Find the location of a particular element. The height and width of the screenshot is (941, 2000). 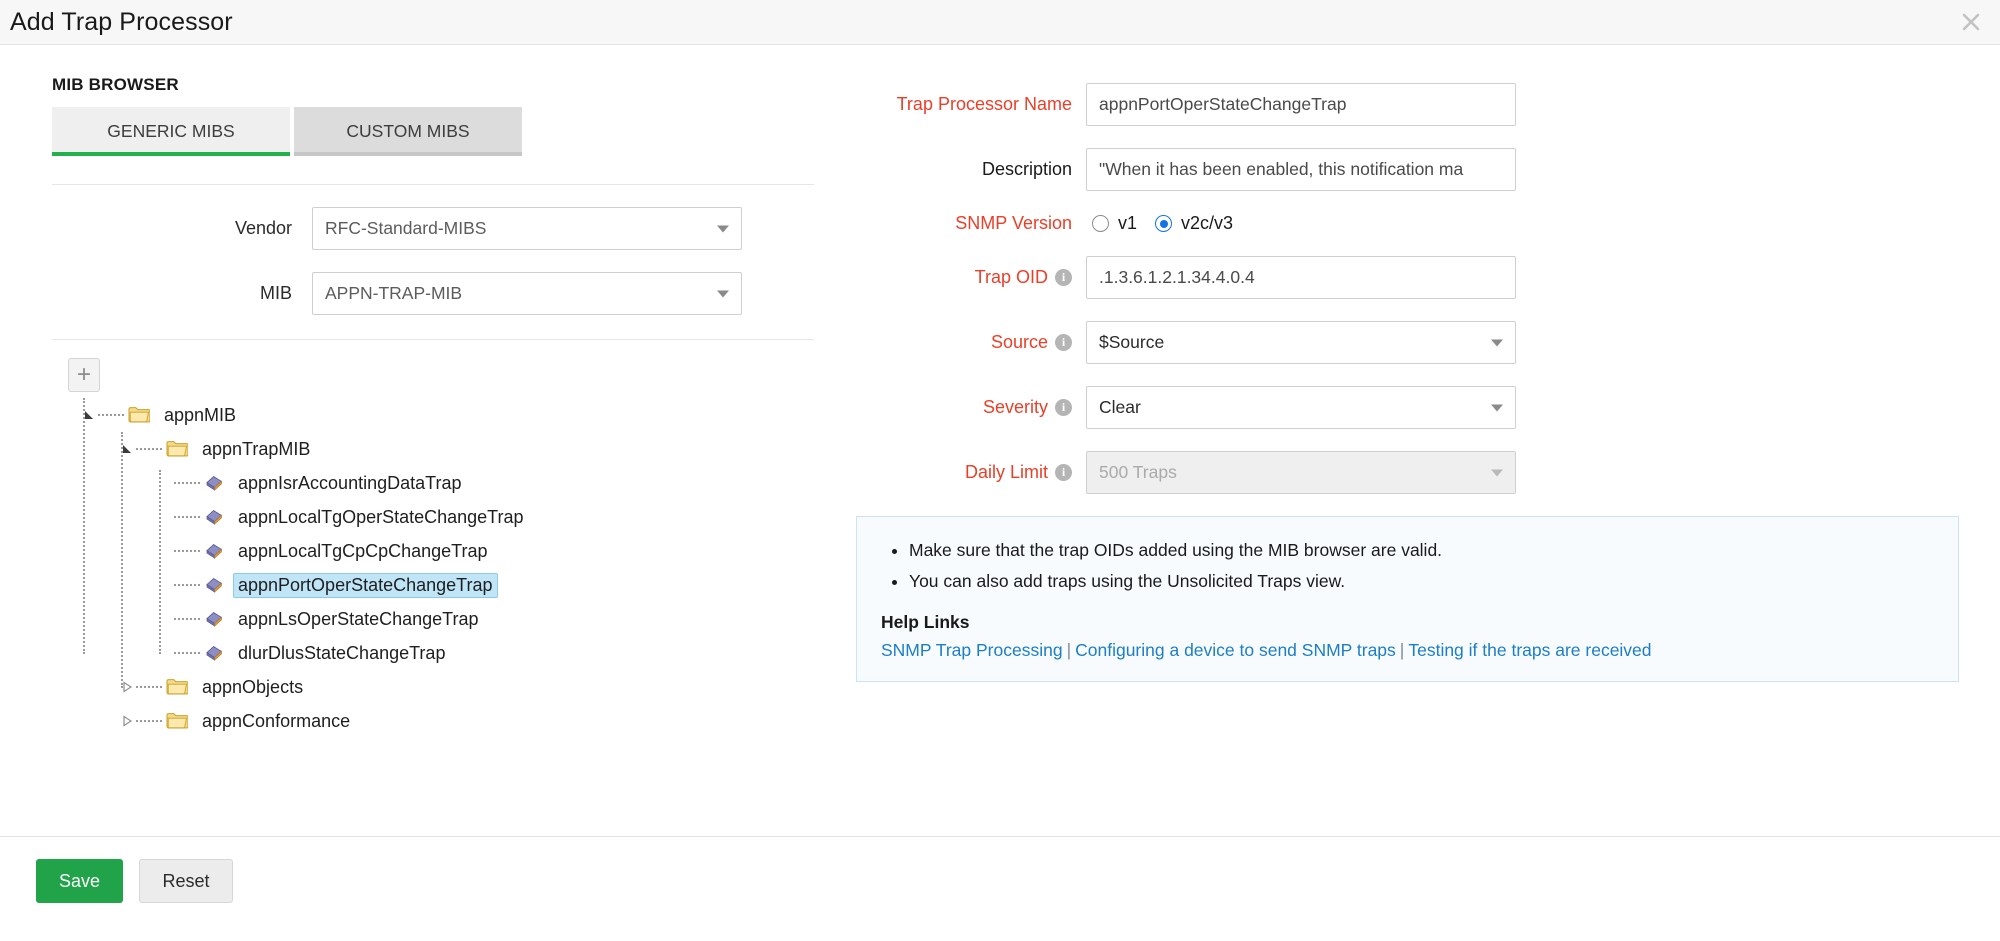

daily-limit-row: Daily Limit i 500 Traps is located at coordinates (1428, 472).